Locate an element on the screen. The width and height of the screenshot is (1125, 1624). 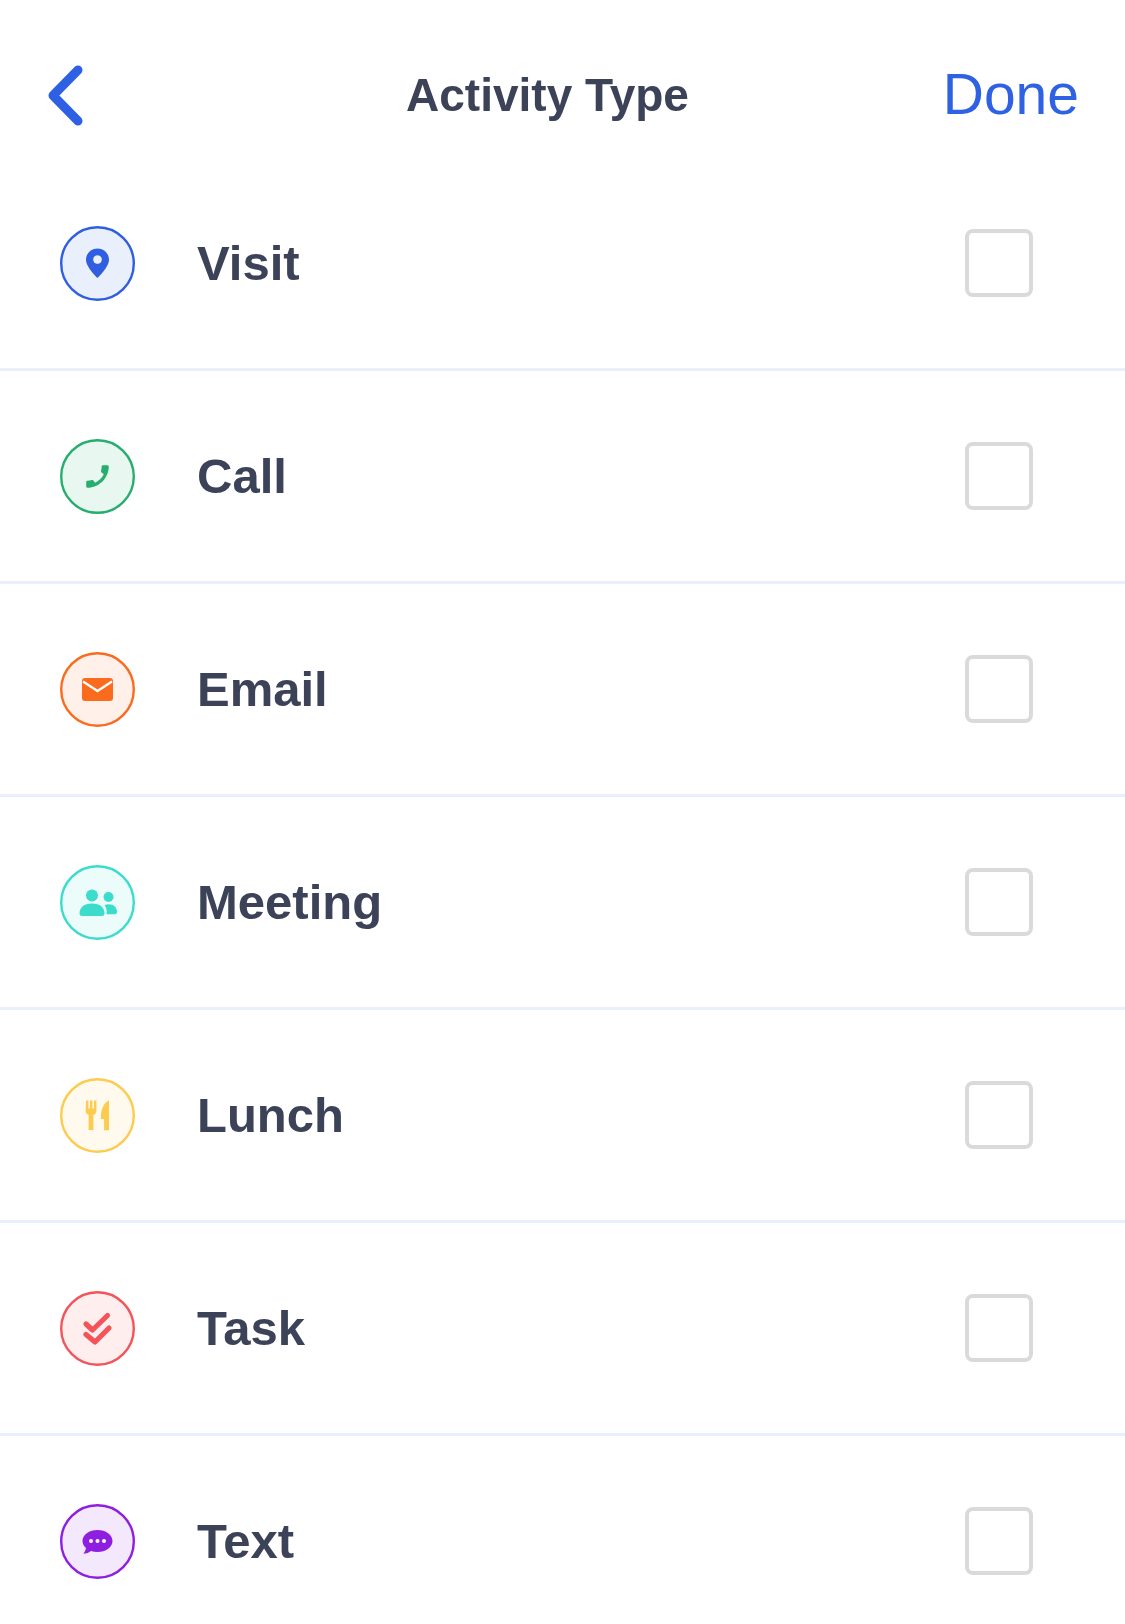
chevron-left-icon is located at coordinates (66, 95).